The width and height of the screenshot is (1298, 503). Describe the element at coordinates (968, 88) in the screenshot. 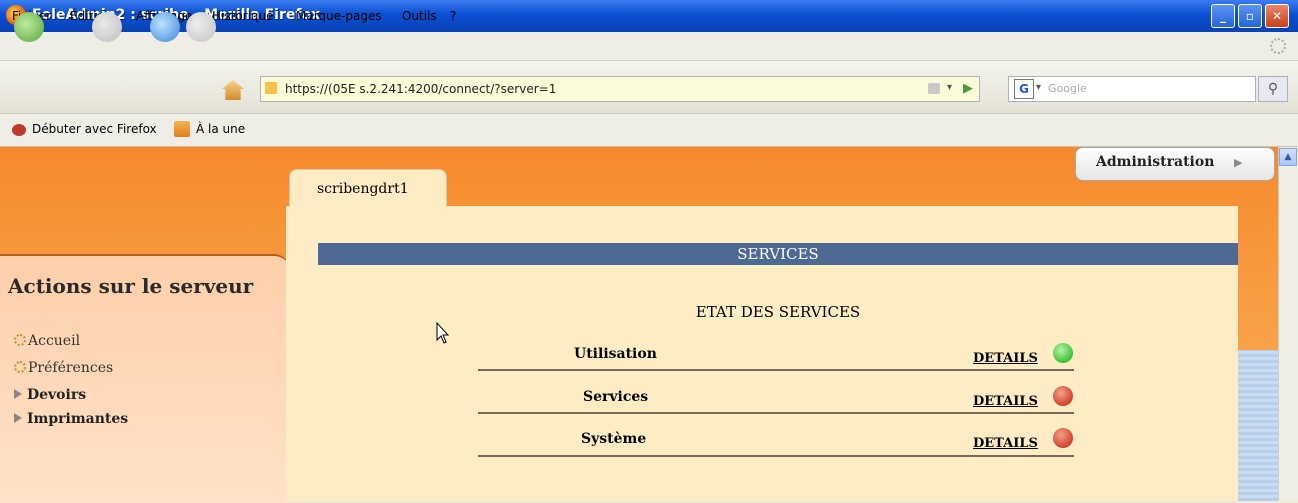

I see `go-arrow-icon: ▶` at that location.